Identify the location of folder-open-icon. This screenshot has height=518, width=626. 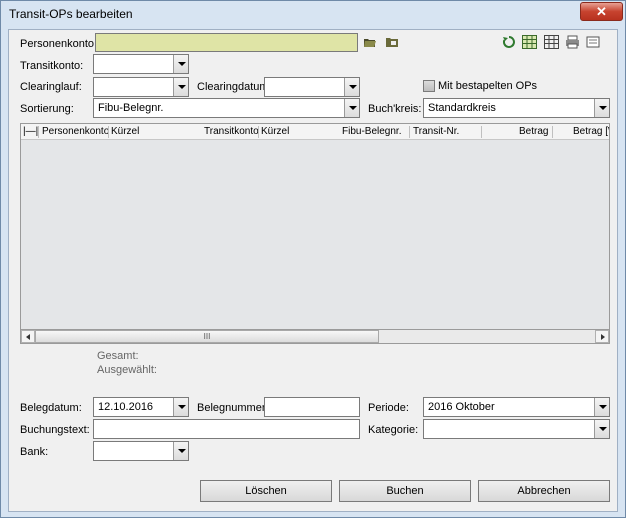
(370, 42).